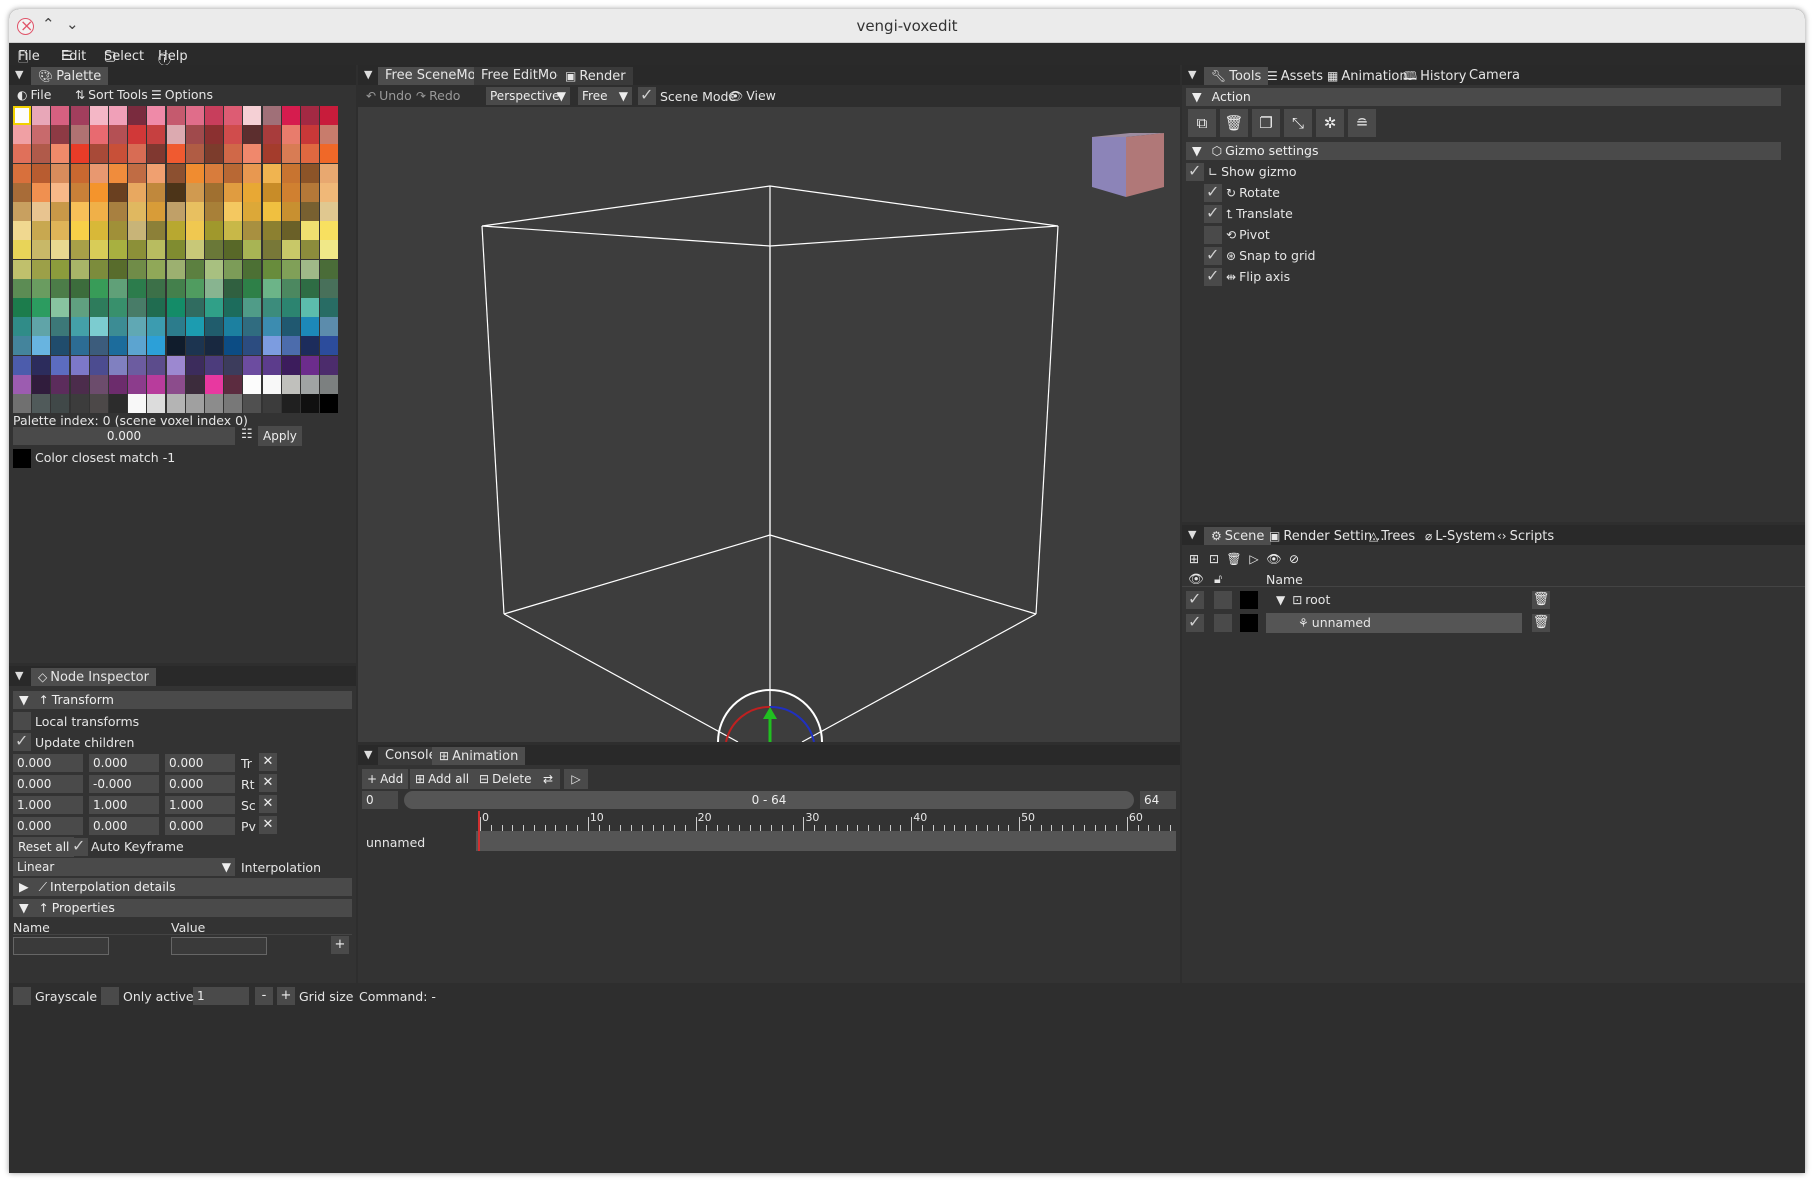  What do you see at coordinates (79, 846) in the screenshot?
I see `auto-keyframe-checkbox` at bounding box center [79, 846].